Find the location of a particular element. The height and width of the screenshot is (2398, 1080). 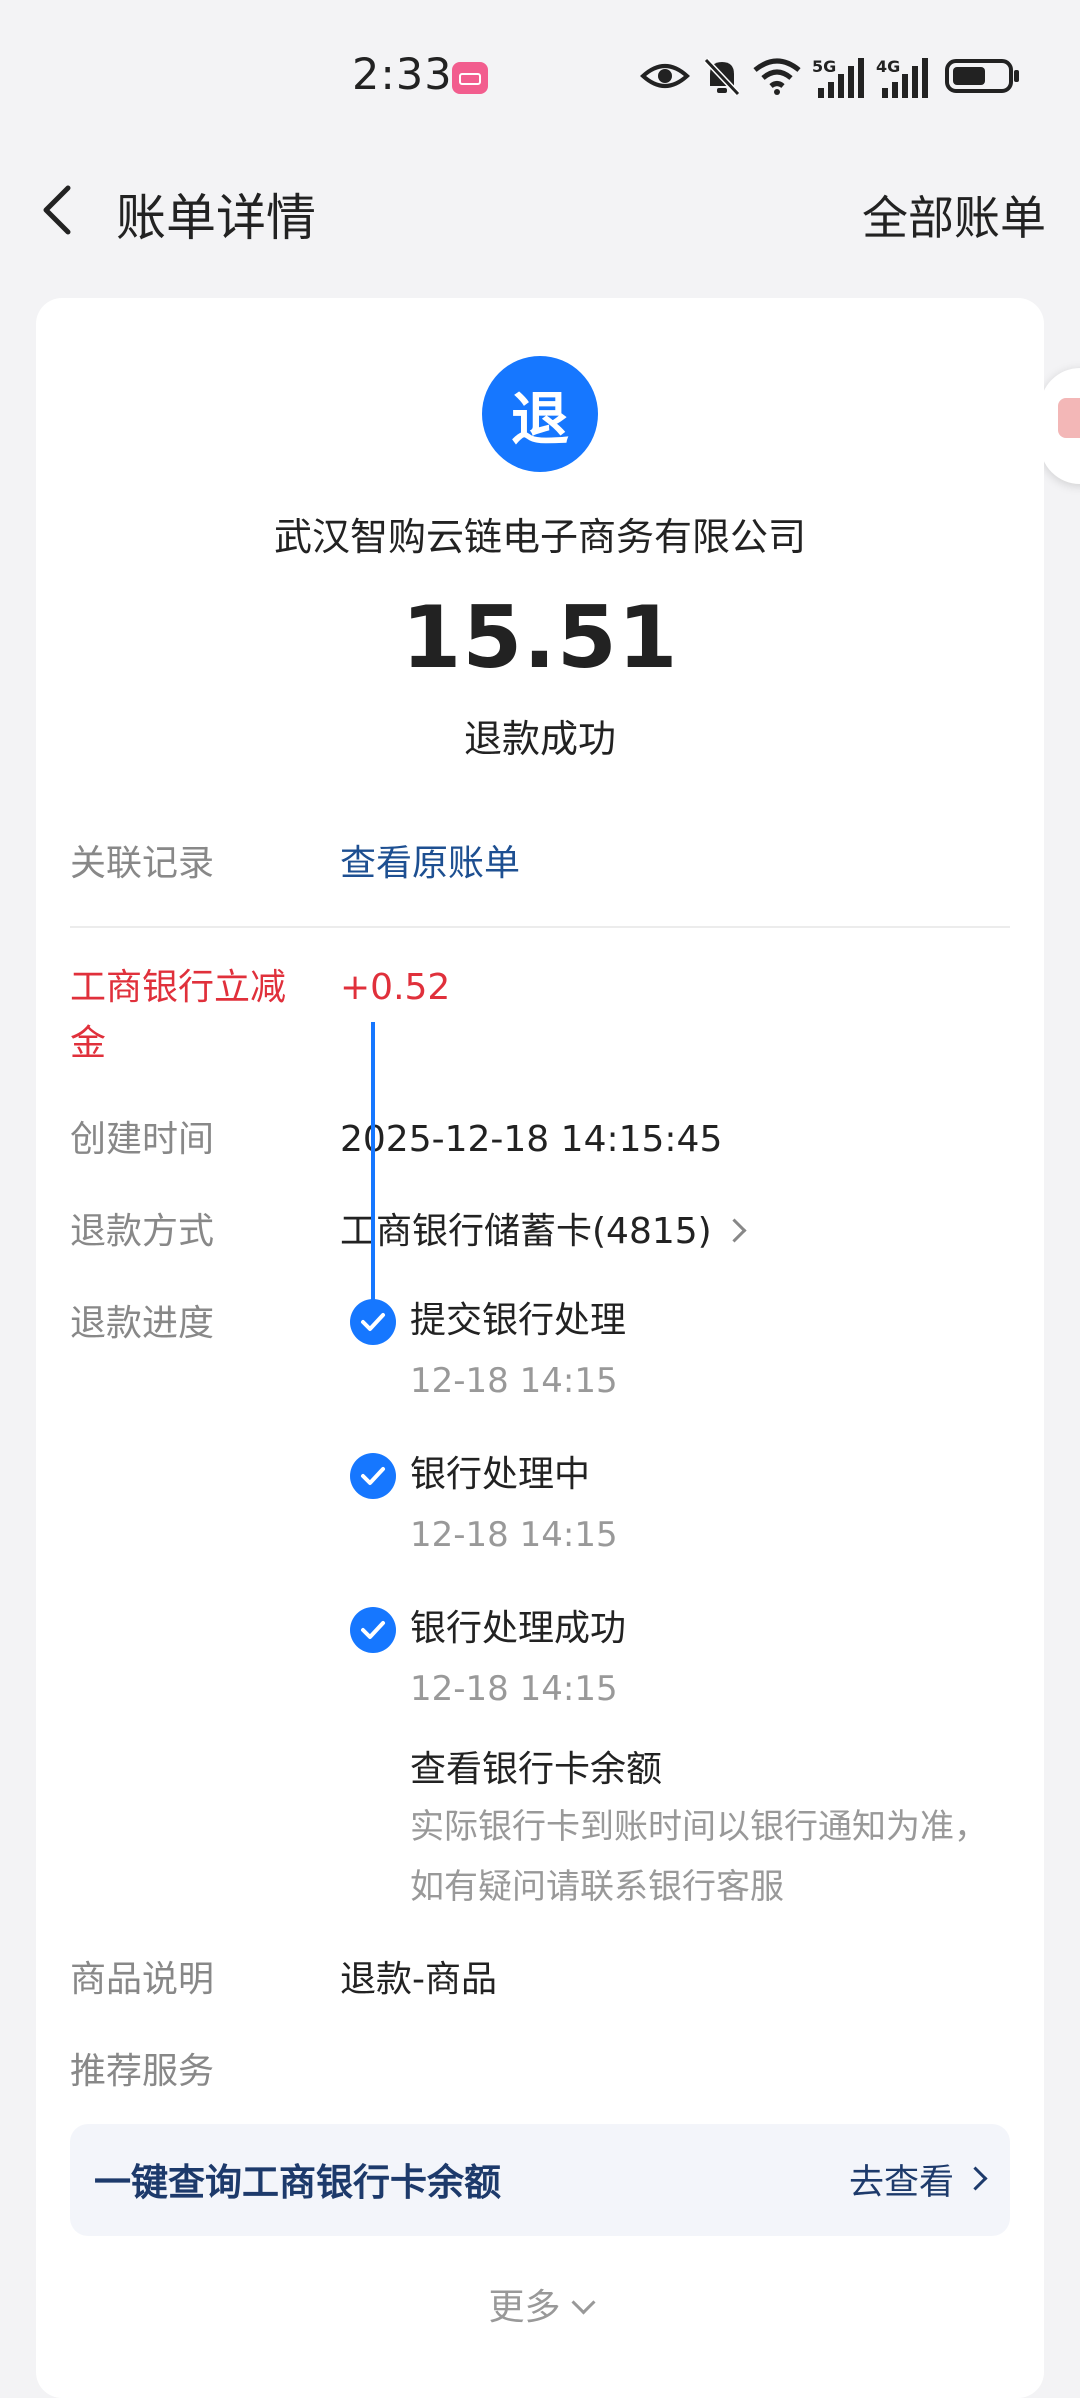

refund-method-label: 退款方式 is located at coordinates (142, 1231).